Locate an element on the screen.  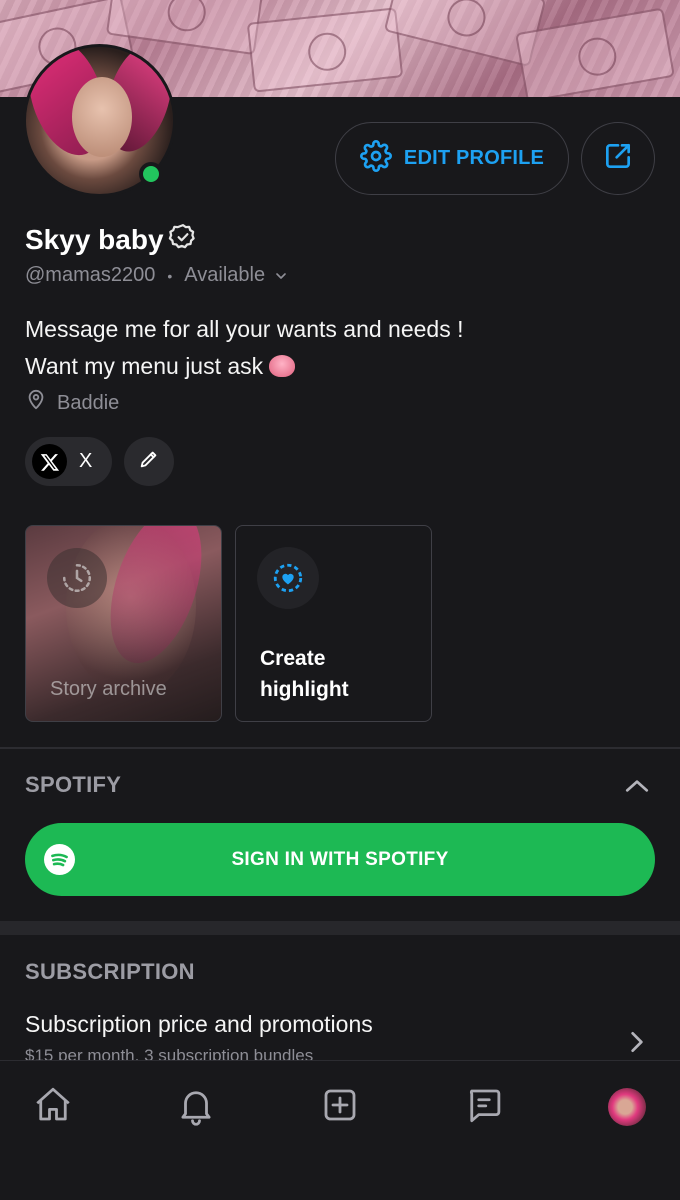
nav-add-post-button is located at coordinates (340, 1107).